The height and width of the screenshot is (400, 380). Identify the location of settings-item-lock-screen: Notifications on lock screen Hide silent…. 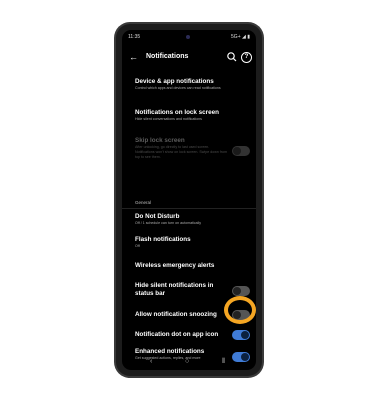
(194, 115).